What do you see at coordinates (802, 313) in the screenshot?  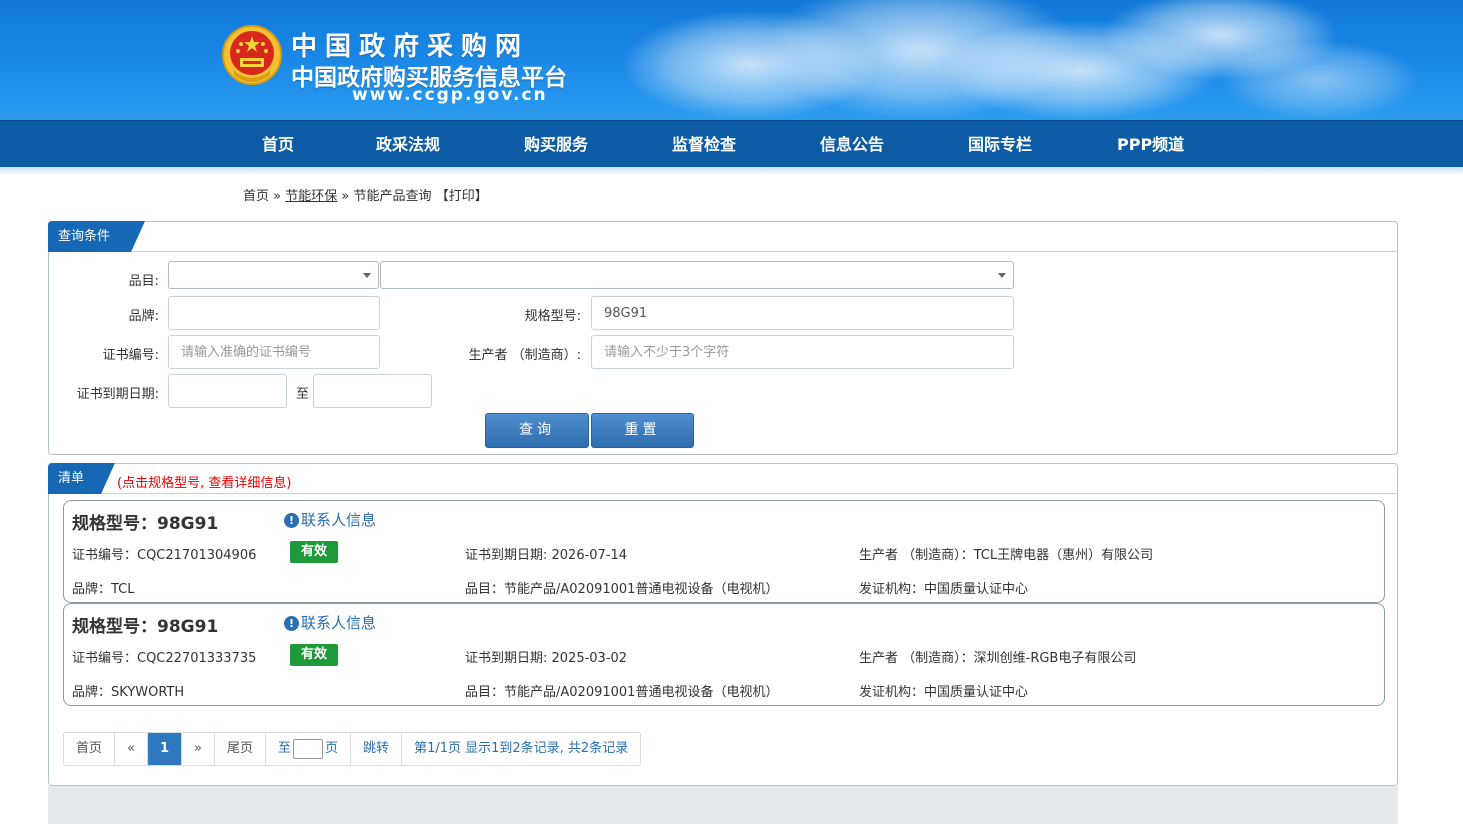 I see `model-input` at bounding box center [802, 313].